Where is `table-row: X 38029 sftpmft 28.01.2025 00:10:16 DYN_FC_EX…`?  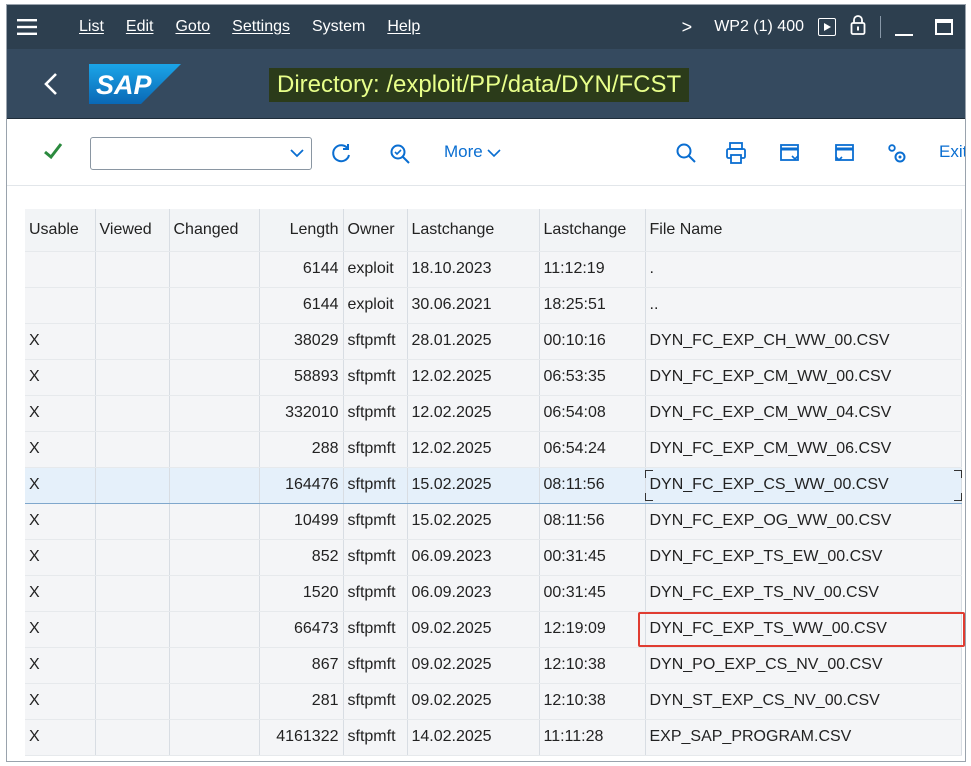
table-row: X 38029 sftpmft 28.01.2025 00:10:16 DYN_FC_EX… is located at coordinates (493, 341).